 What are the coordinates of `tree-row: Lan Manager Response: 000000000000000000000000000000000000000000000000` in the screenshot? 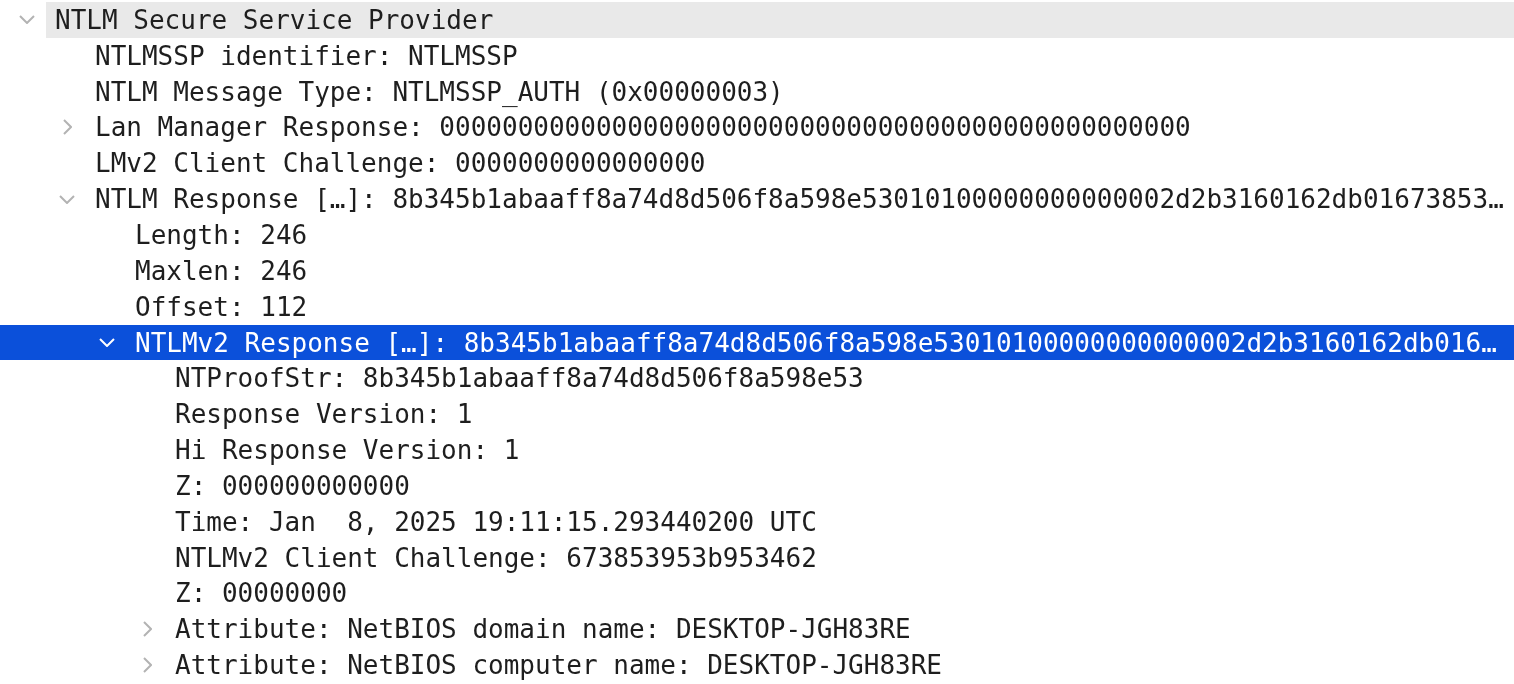 It's located at (757, 127).